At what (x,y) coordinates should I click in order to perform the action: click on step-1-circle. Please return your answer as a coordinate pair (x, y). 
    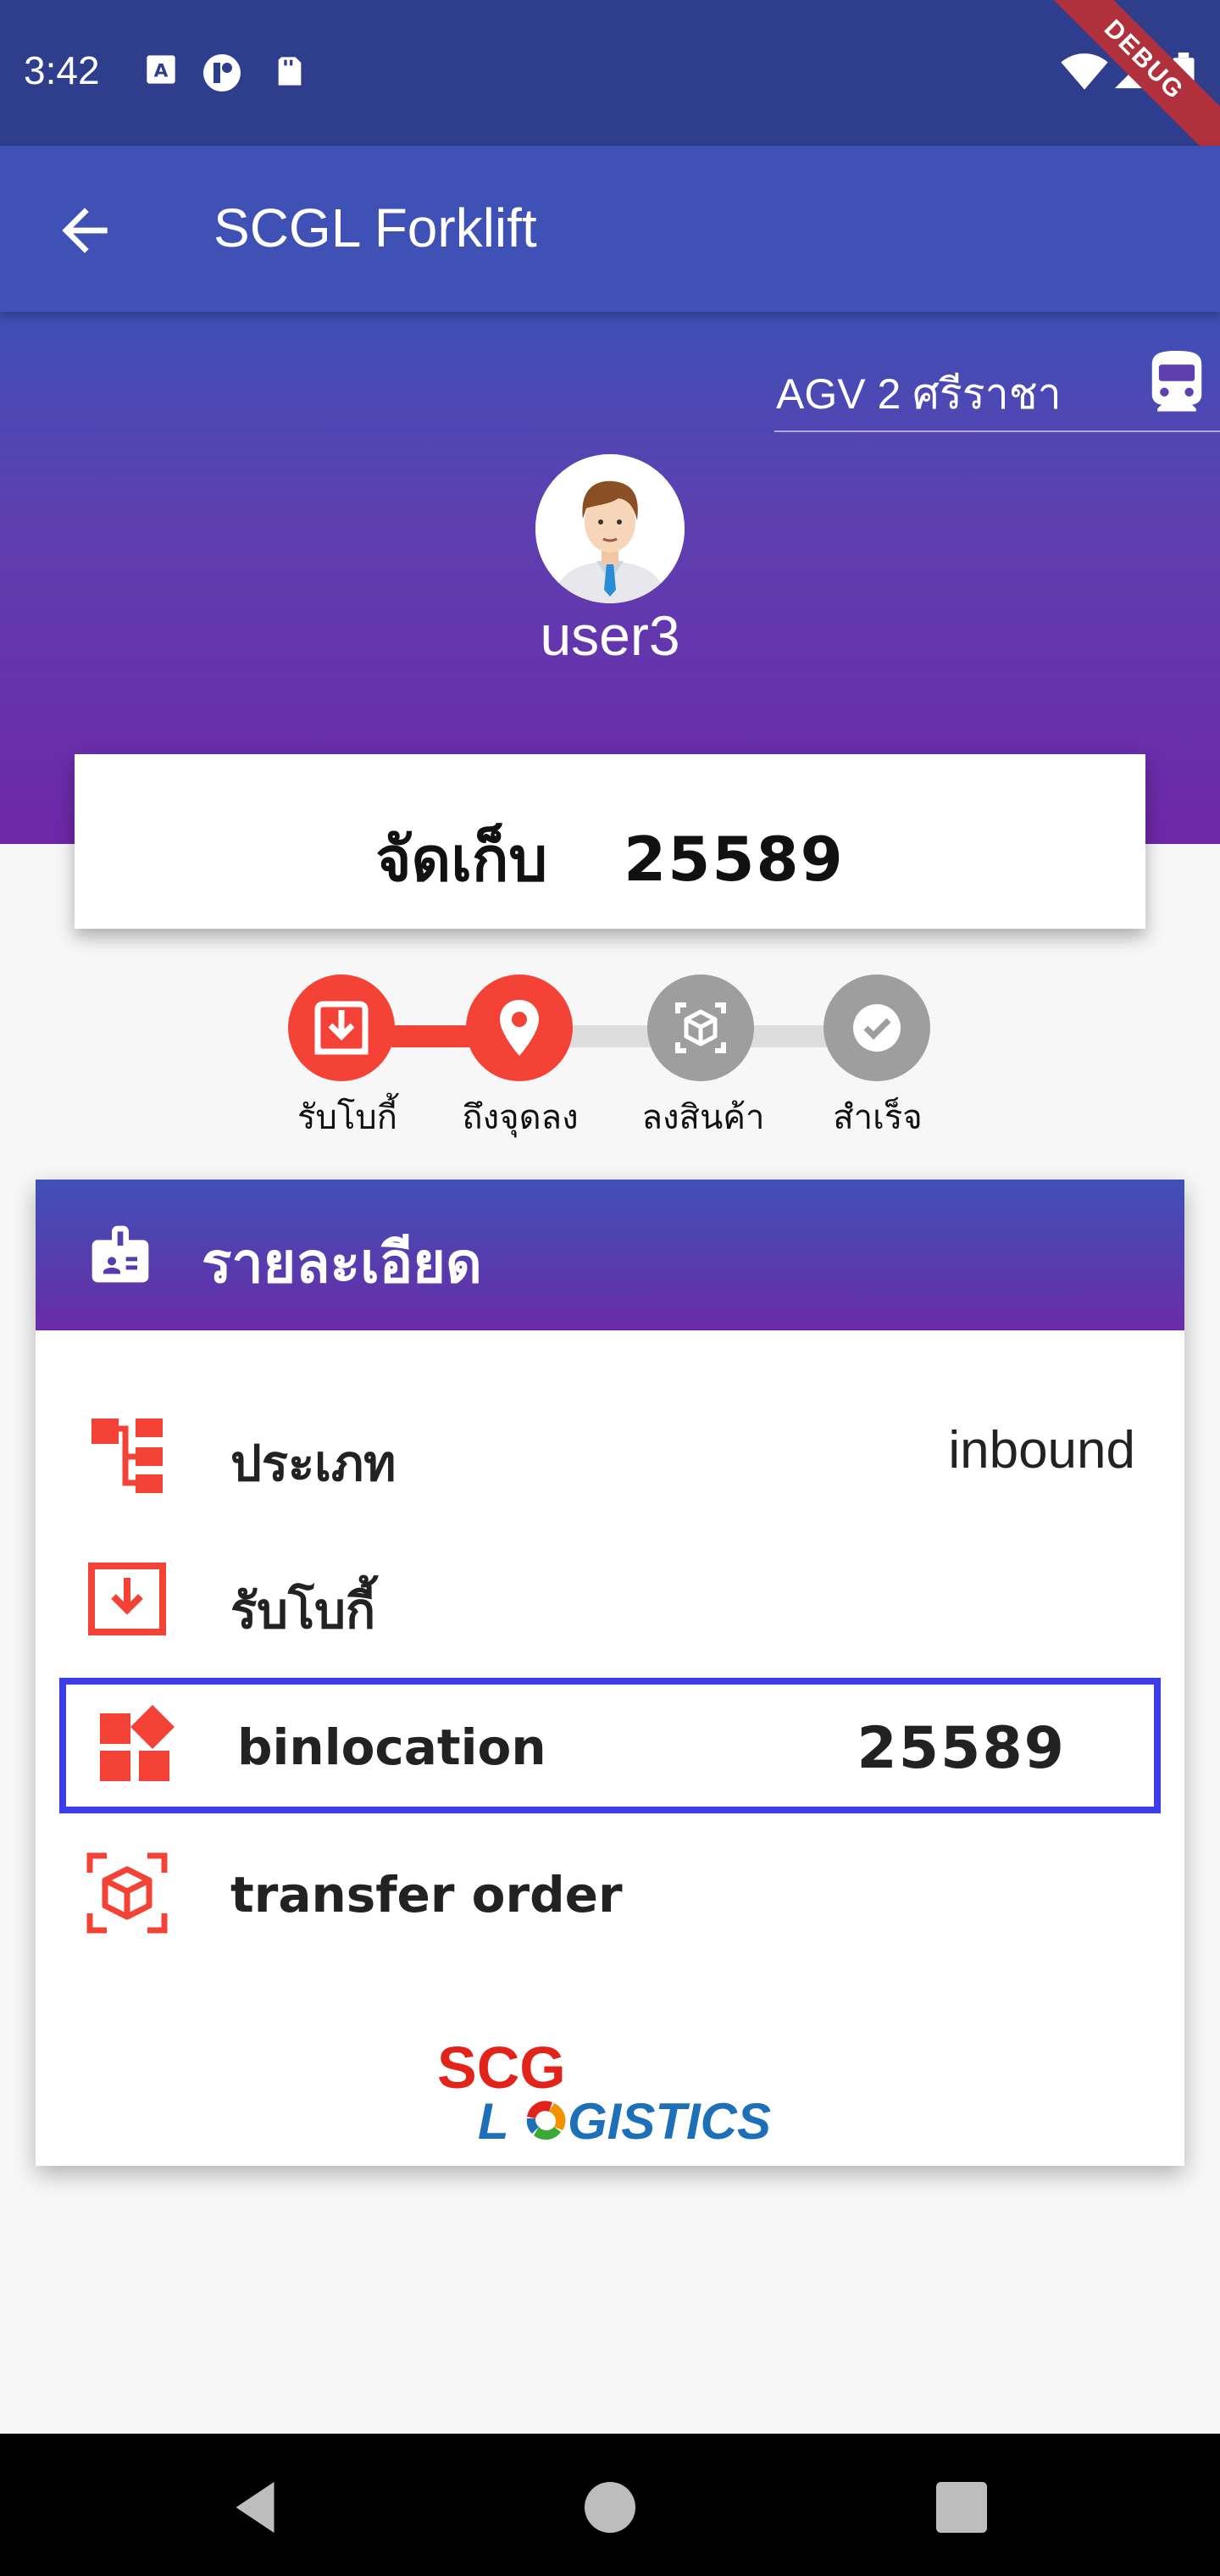
    Looking at the image, I should click on (341, 1027).